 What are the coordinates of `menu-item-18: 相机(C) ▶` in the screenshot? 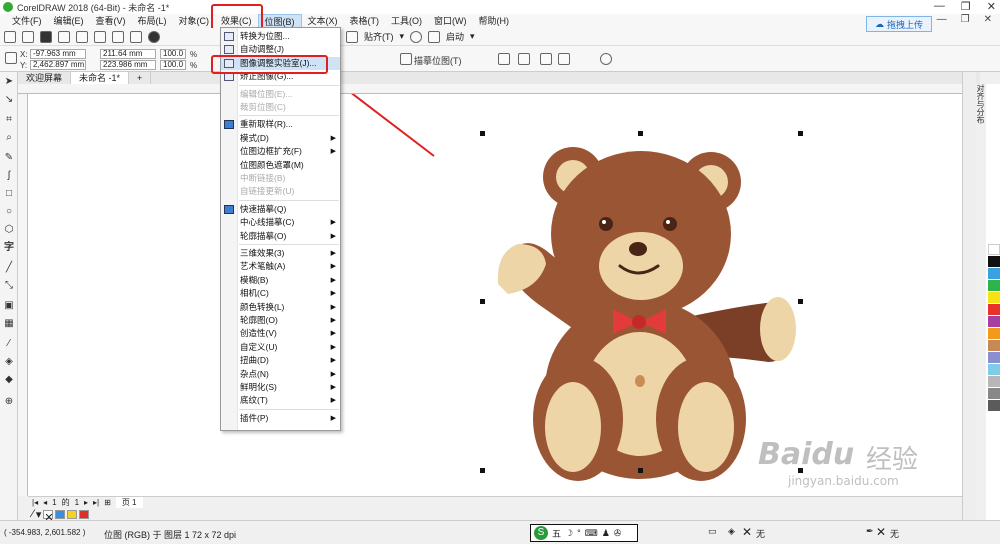 It's located at (280, 293).